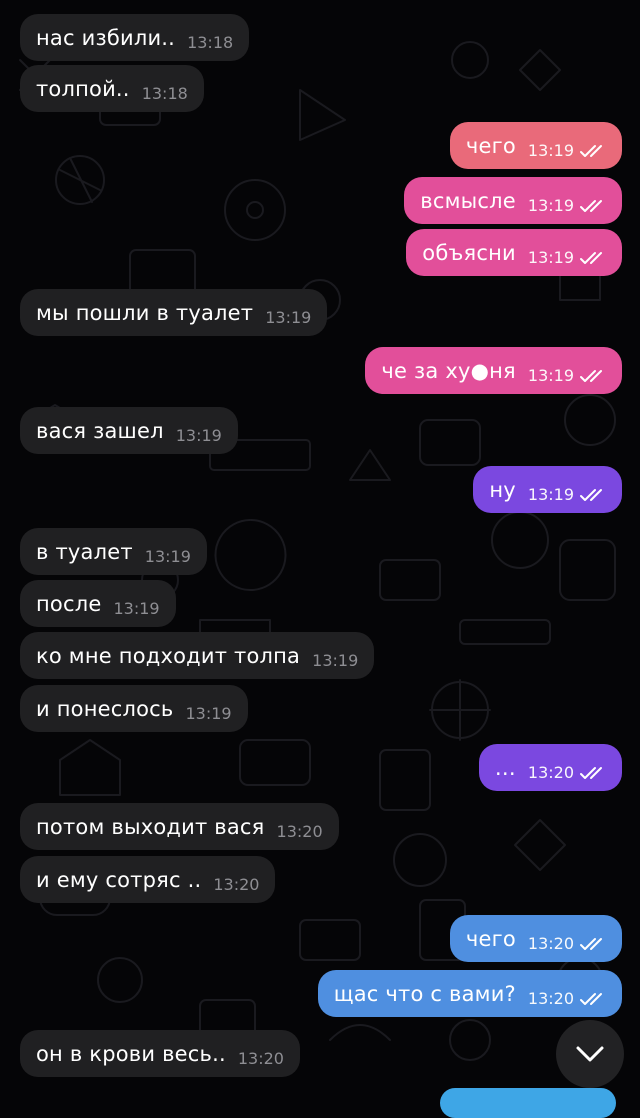 Image resolution: width=640 pixels, height=1118 pixels. I want to click on message-bubble: толпой.. 13:18, so click(112, 88).